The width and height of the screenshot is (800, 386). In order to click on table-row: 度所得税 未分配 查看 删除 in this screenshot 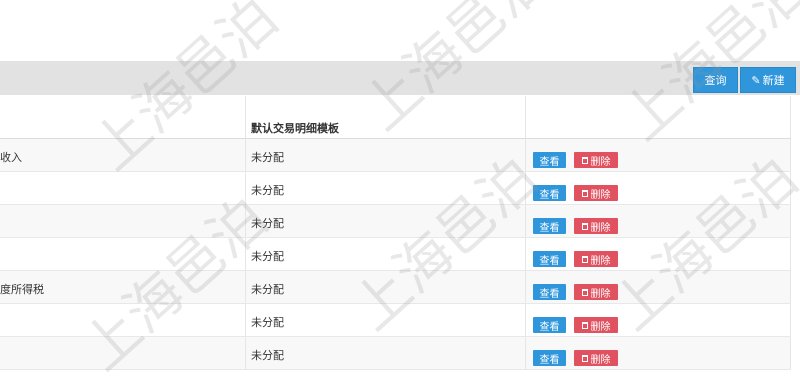, I will do `click(395, 287)`.